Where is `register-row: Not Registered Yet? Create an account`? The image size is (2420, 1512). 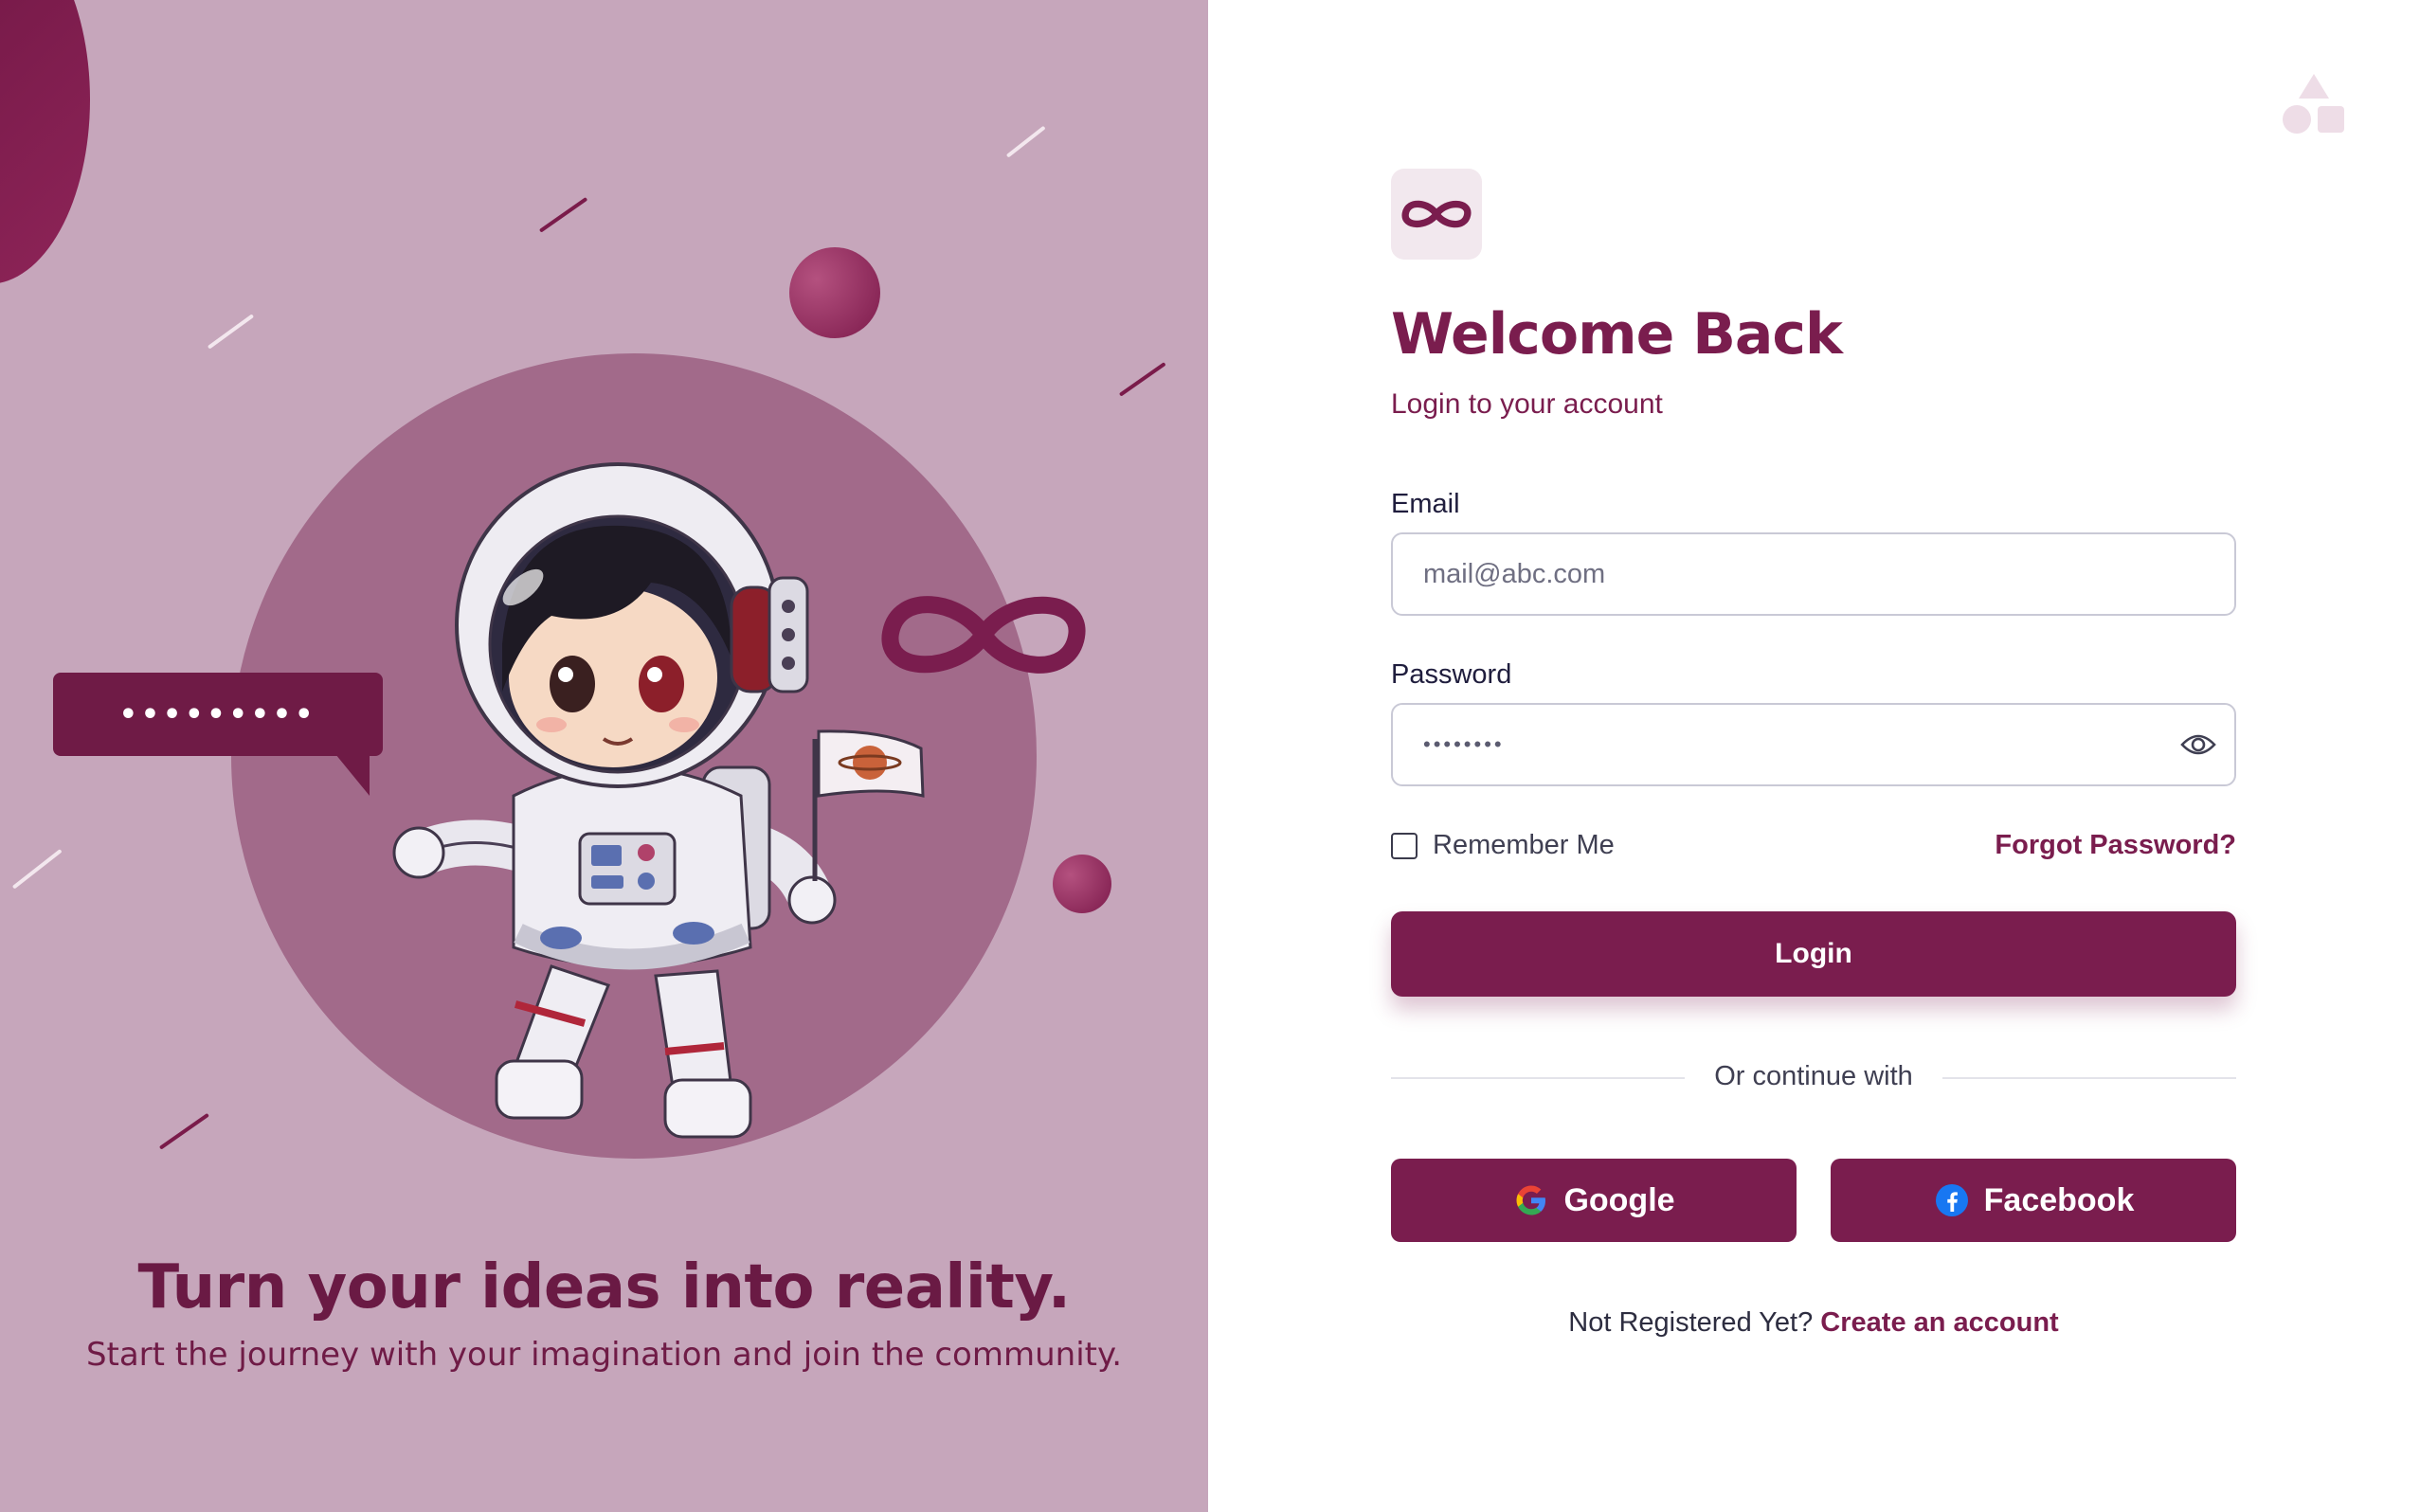 register-row: Not Registered Yet? Create an account is located at coordinates (1813, 1323).